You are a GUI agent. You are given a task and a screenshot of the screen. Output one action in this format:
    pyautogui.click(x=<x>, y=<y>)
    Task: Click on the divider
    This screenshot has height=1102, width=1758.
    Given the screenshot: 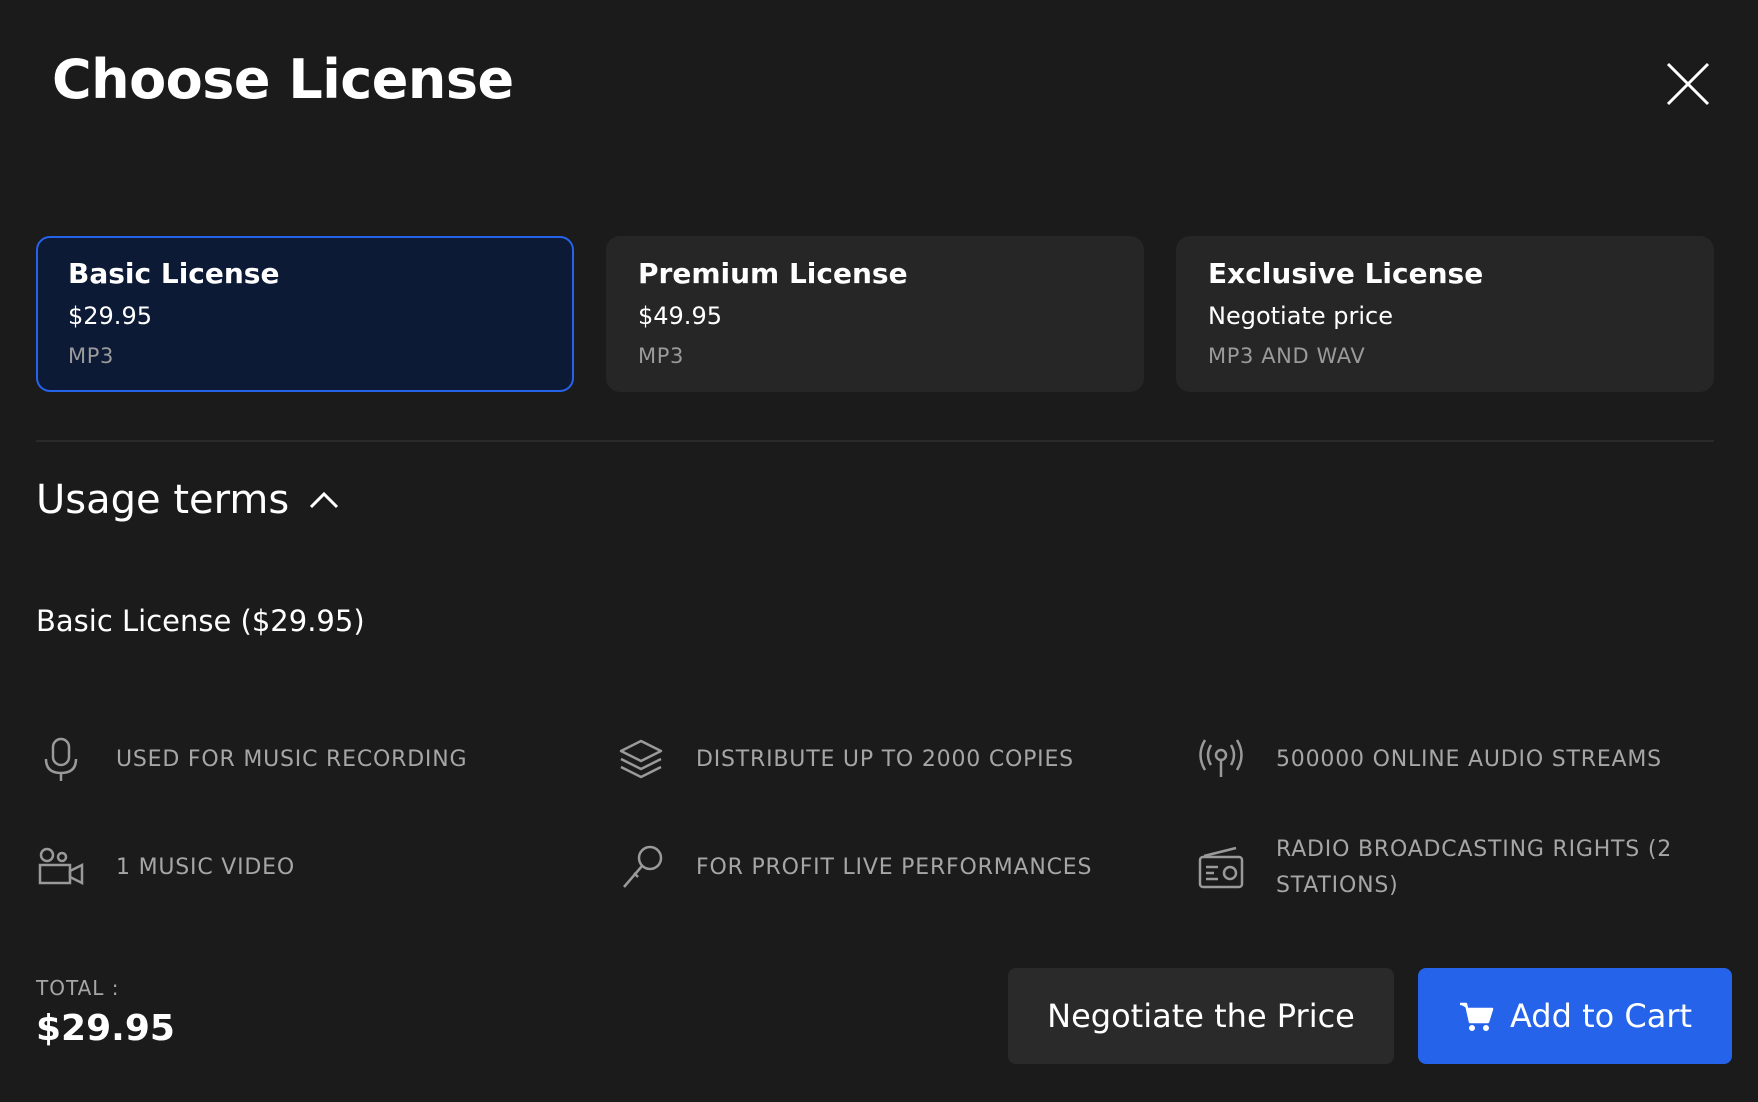 What is the action you would take?
    pyautogui.click(x=875, y=441)
    